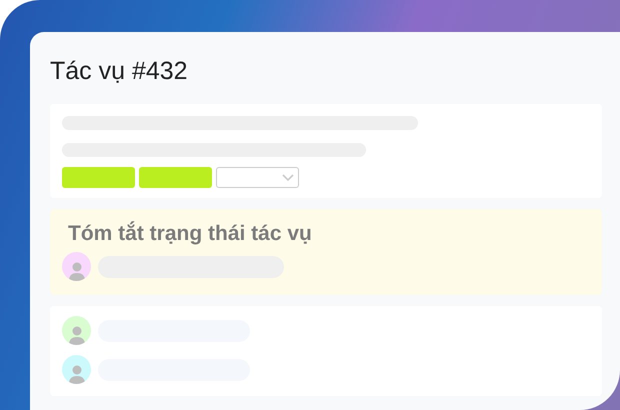  What do you see at coordinates (257, 177) in the screenshot?
I see `dropdown` at bounding box center [257, 177].